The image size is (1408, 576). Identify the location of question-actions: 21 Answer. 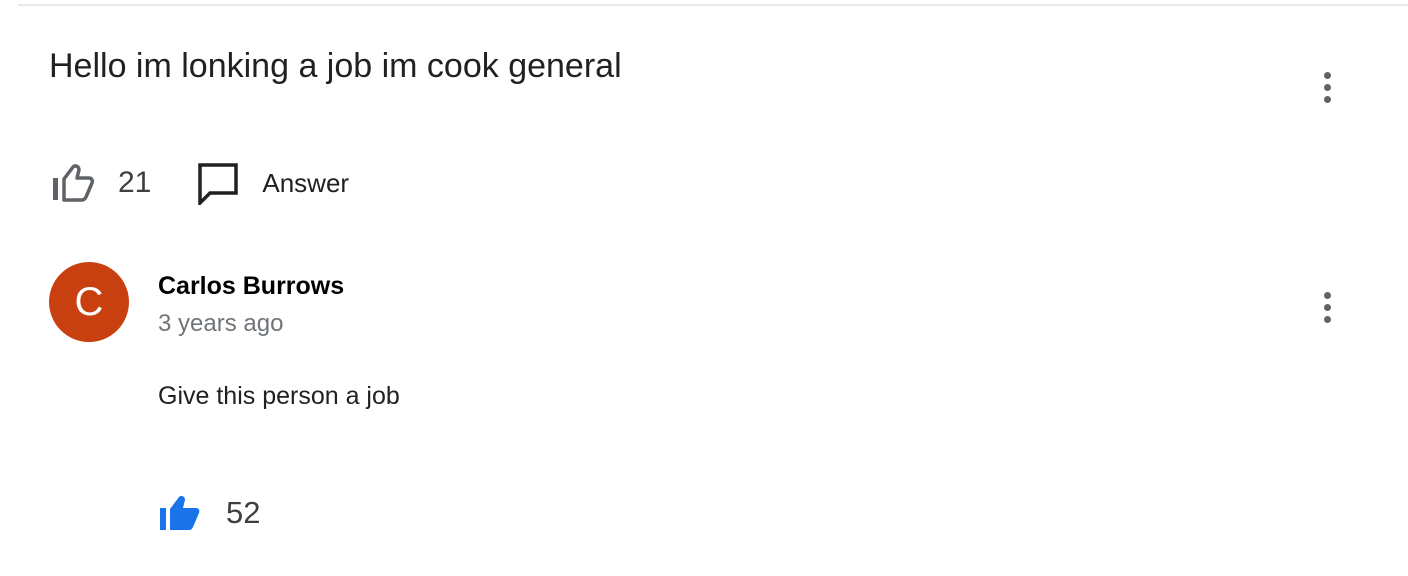
(199, 183).